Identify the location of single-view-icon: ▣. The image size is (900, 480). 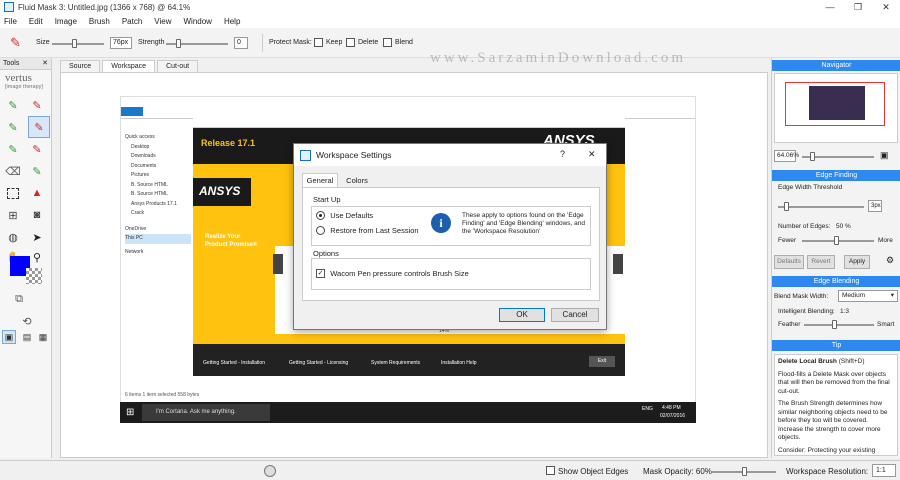
(9, 337).